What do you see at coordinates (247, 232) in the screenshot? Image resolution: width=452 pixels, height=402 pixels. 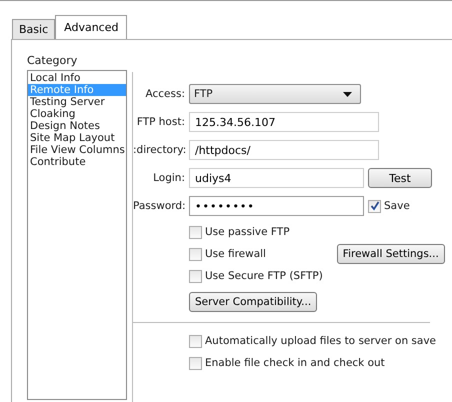 I see `checkbox-label: Use passive FTP` at bounding box center [247, 232].